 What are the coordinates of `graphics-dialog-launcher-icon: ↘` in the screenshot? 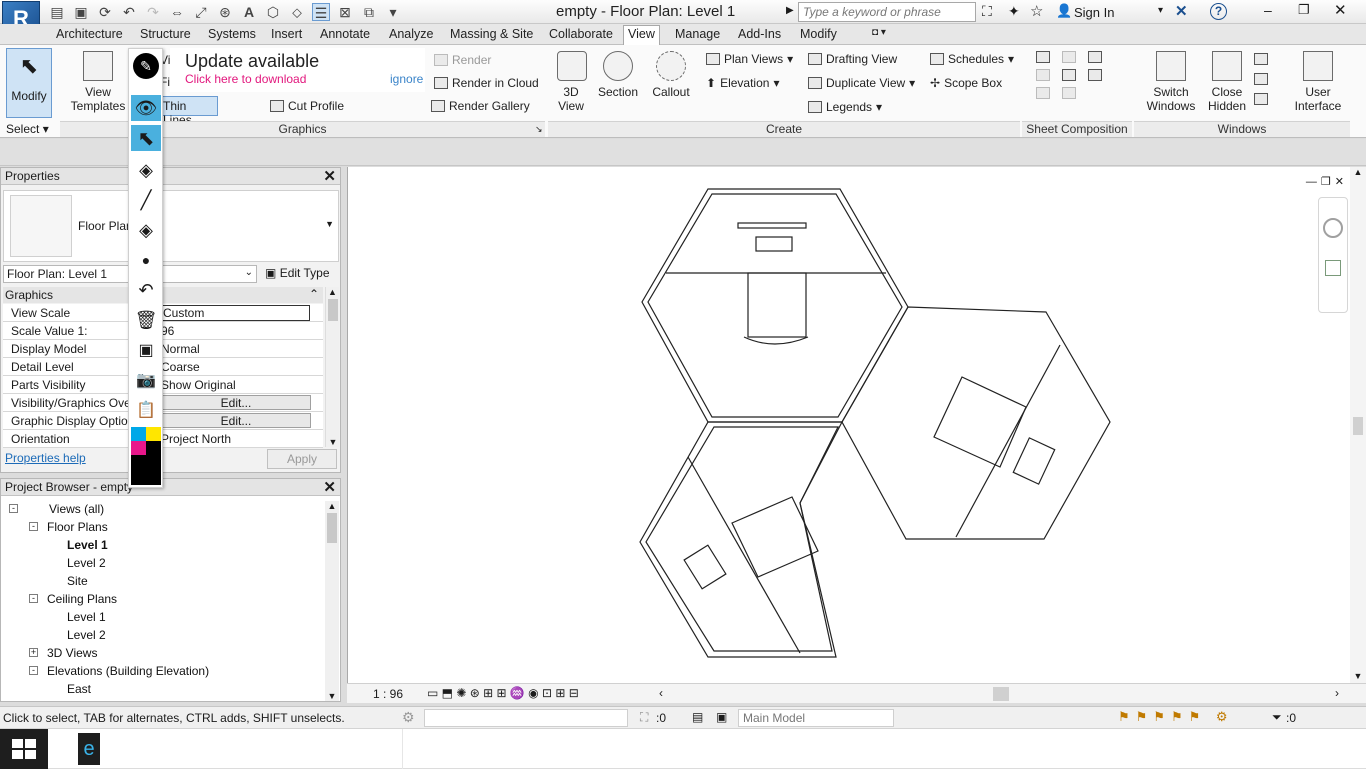 It's located at (539, 129).